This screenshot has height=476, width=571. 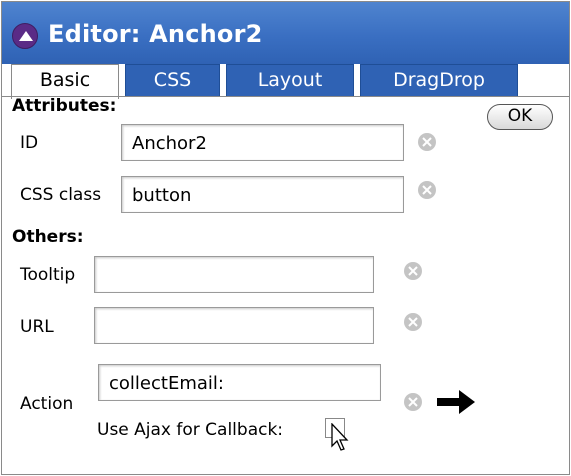 What do you see at coordinates (340, 437) in the screenshot?
I see `mouse-cursor-icon` at bounding box center [340, 437].